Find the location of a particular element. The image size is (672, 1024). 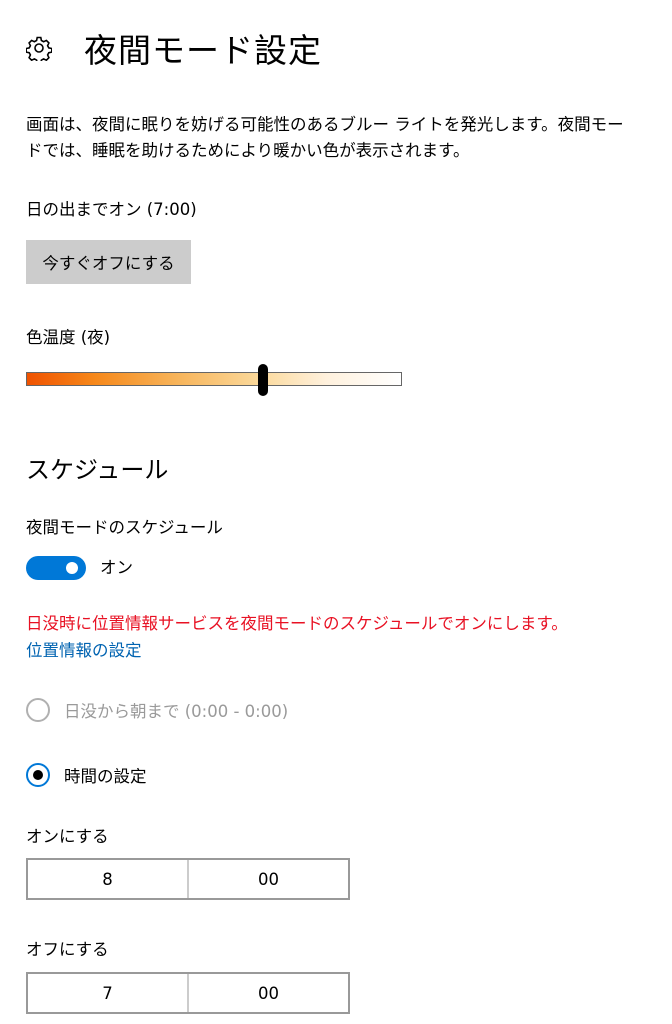

turn-off-time-picker: 7 00 is located at coordinates (188, 993).